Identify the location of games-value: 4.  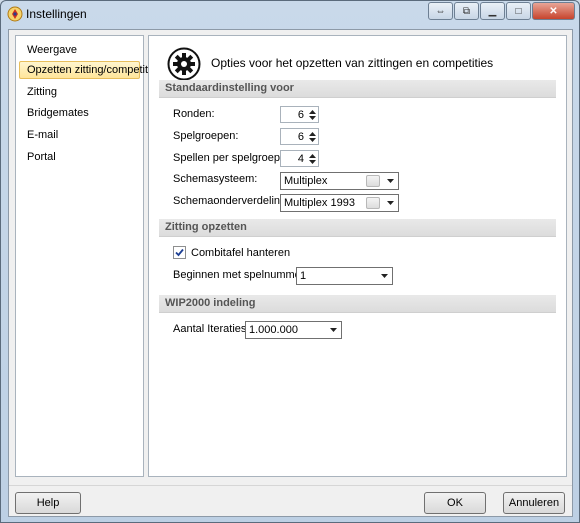
(300, 158).